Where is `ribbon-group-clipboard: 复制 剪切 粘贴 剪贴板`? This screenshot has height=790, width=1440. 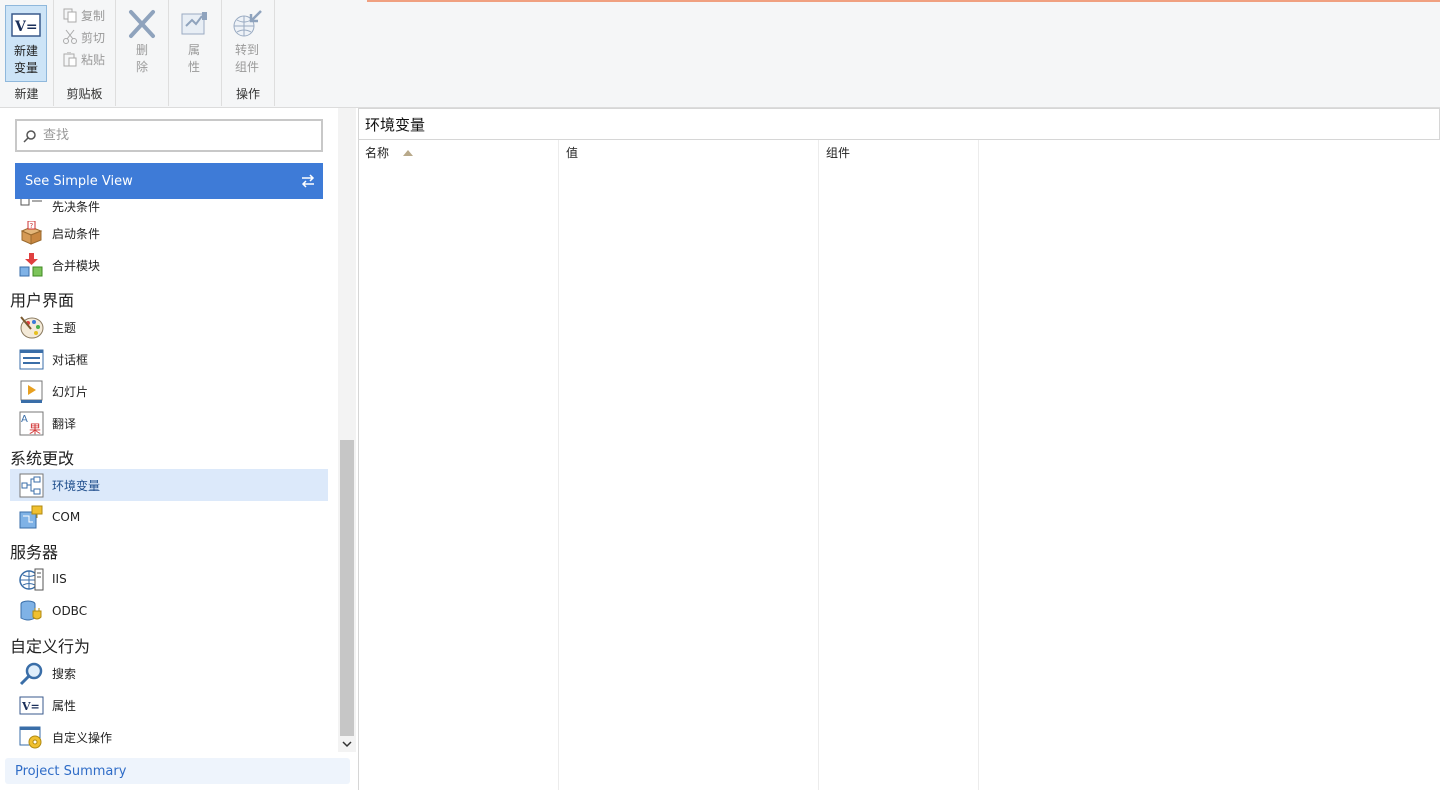 ribbon-group-clipboard: 复制 剪切 粘贴 剪贴板 is located at coordinates (85, 53).